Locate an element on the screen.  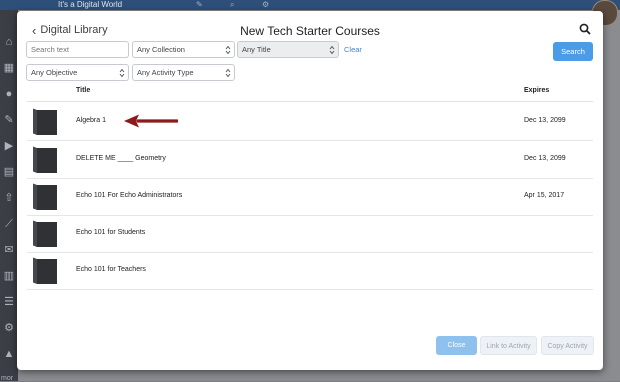
warning-icon: ▲ is located at coordinates (9, 354).